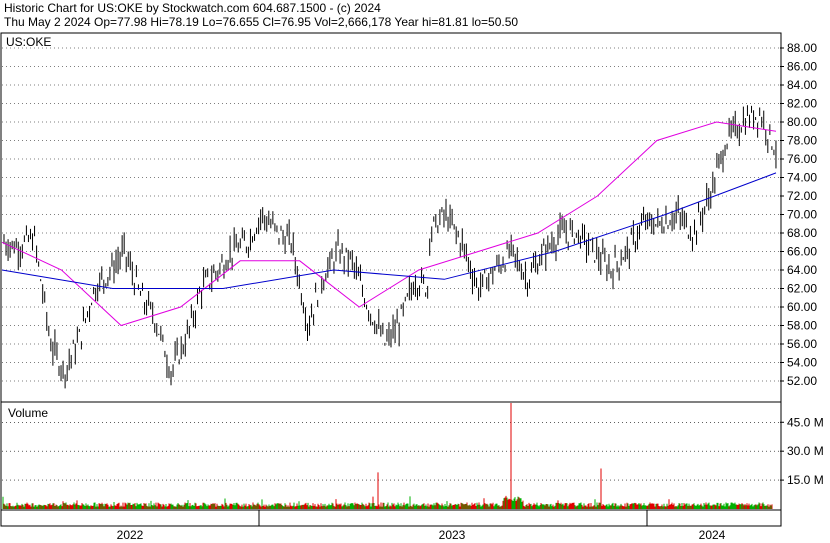 The width and height of the screenshot is (830, 543). I want to click on price-tick-label: 62.00, so click(802, 289).